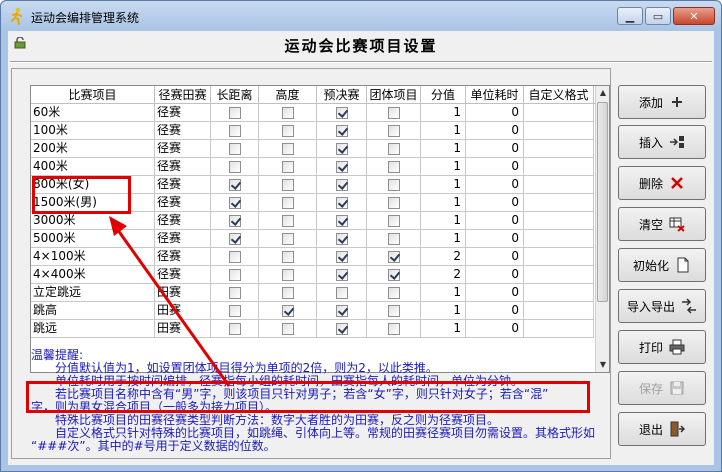  What do you see at coordinates (312, 257) in the screenshot?
I see `table-row: 4×100米 径赛 2 0` at bounding box center [312, 257].